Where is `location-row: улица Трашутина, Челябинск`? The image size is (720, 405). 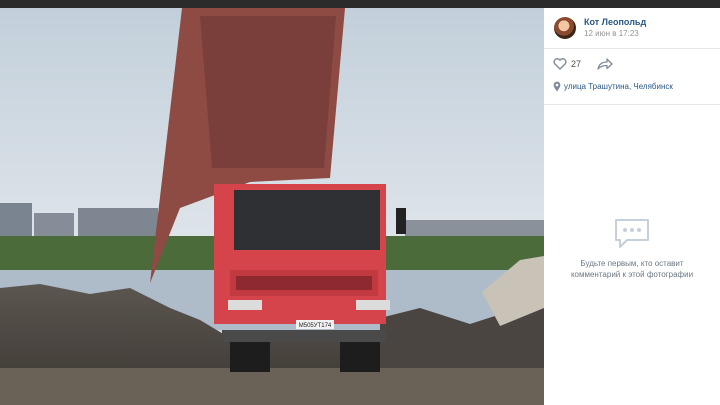
location-row: улица Трашутина, Челябинск is located at coordinates (632, 90).